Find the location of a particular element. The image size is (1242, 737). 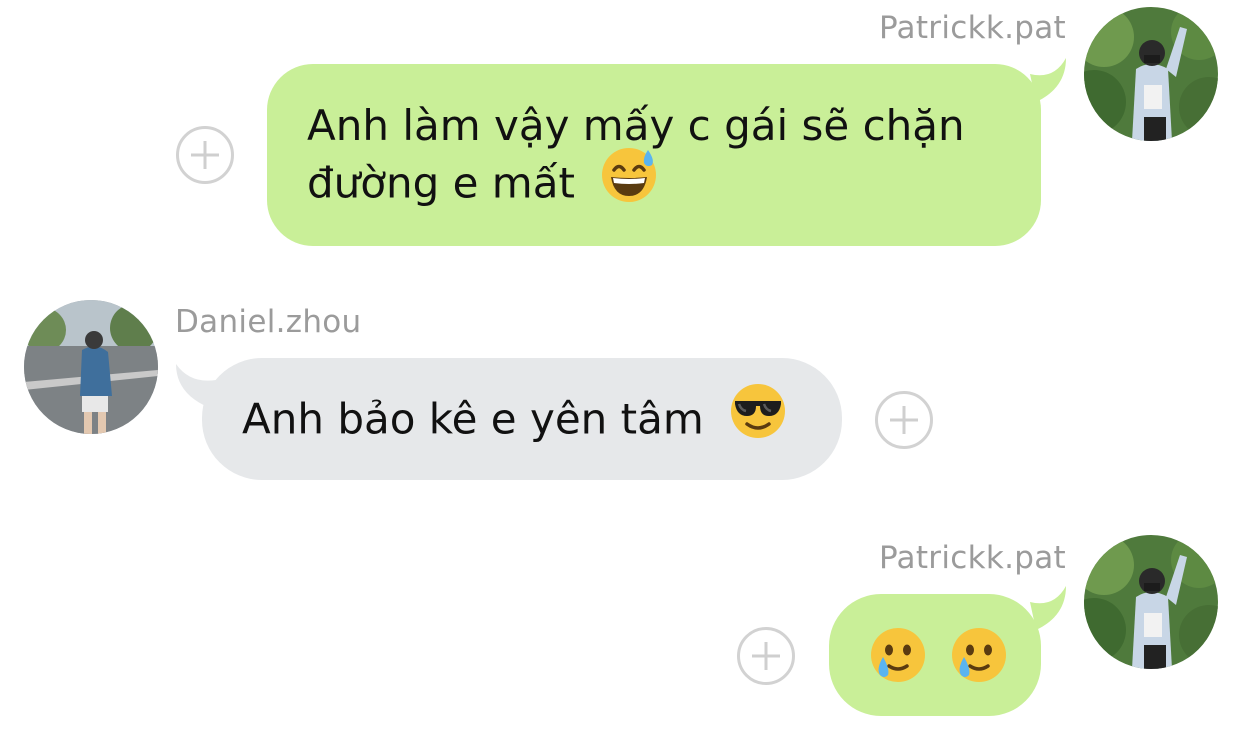

smiling-face-with-sunglasses-icon is located at coordinates (758, 418).